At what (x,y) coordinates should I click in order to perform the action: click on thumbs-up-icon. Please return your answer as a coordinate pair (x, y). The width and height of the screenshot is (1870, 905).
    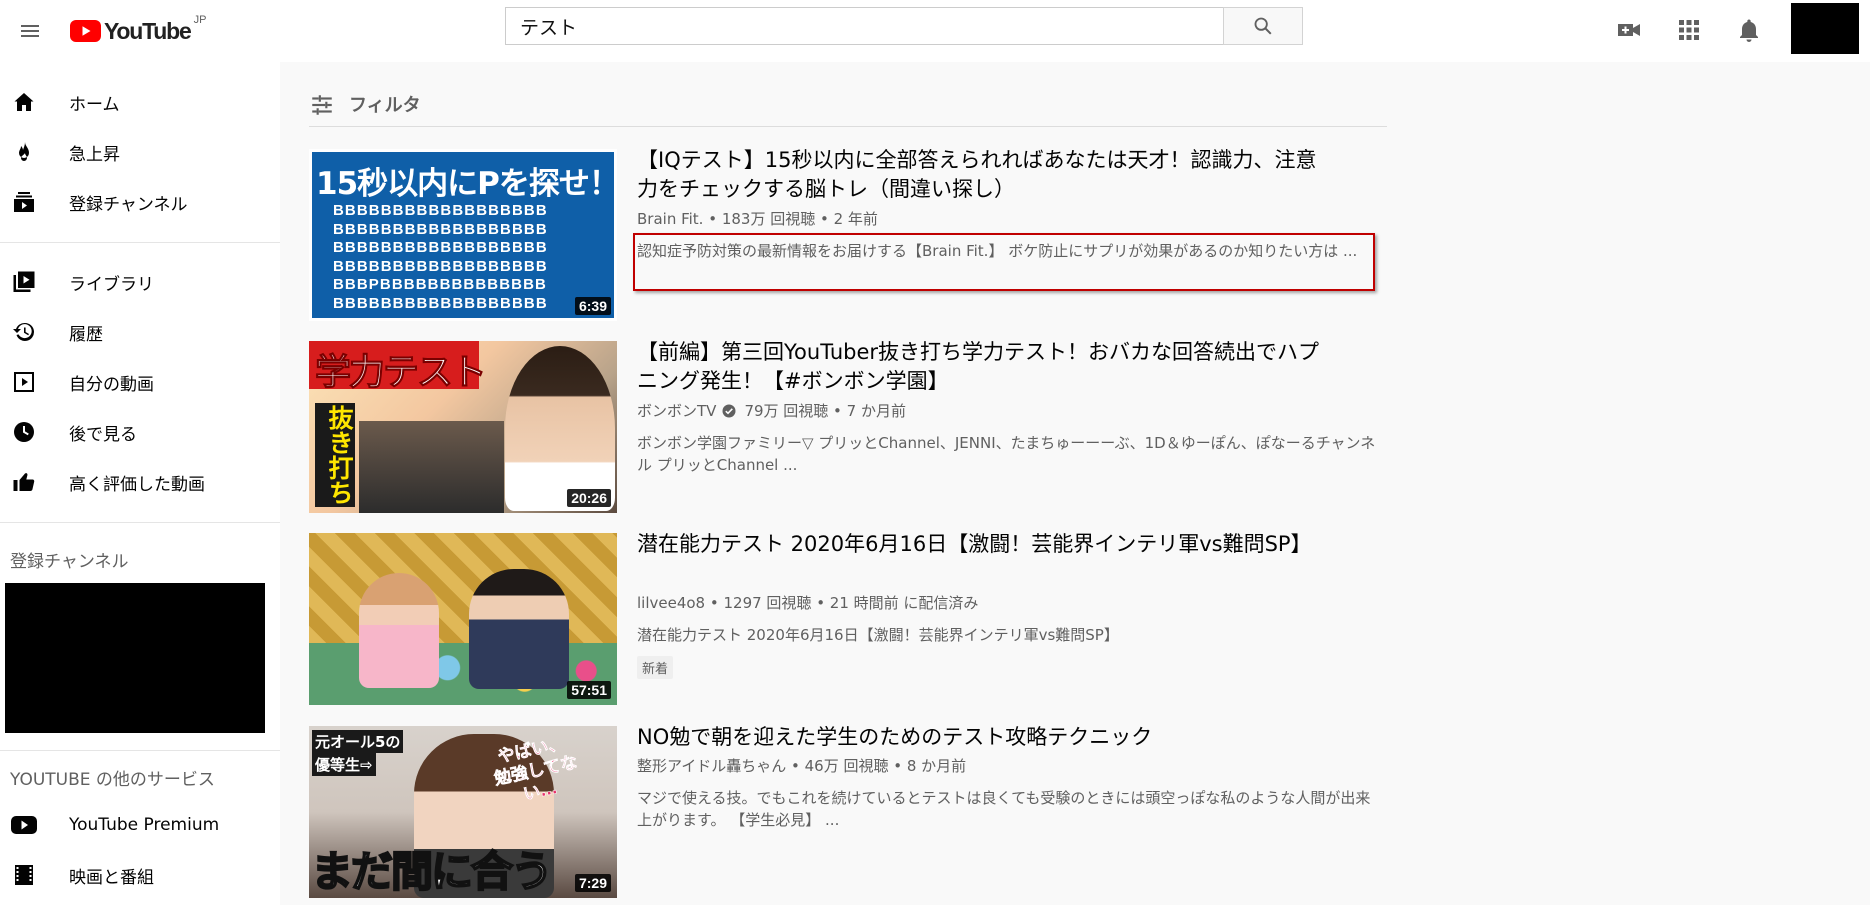
    Looking at the image, I should click on (24, 482).